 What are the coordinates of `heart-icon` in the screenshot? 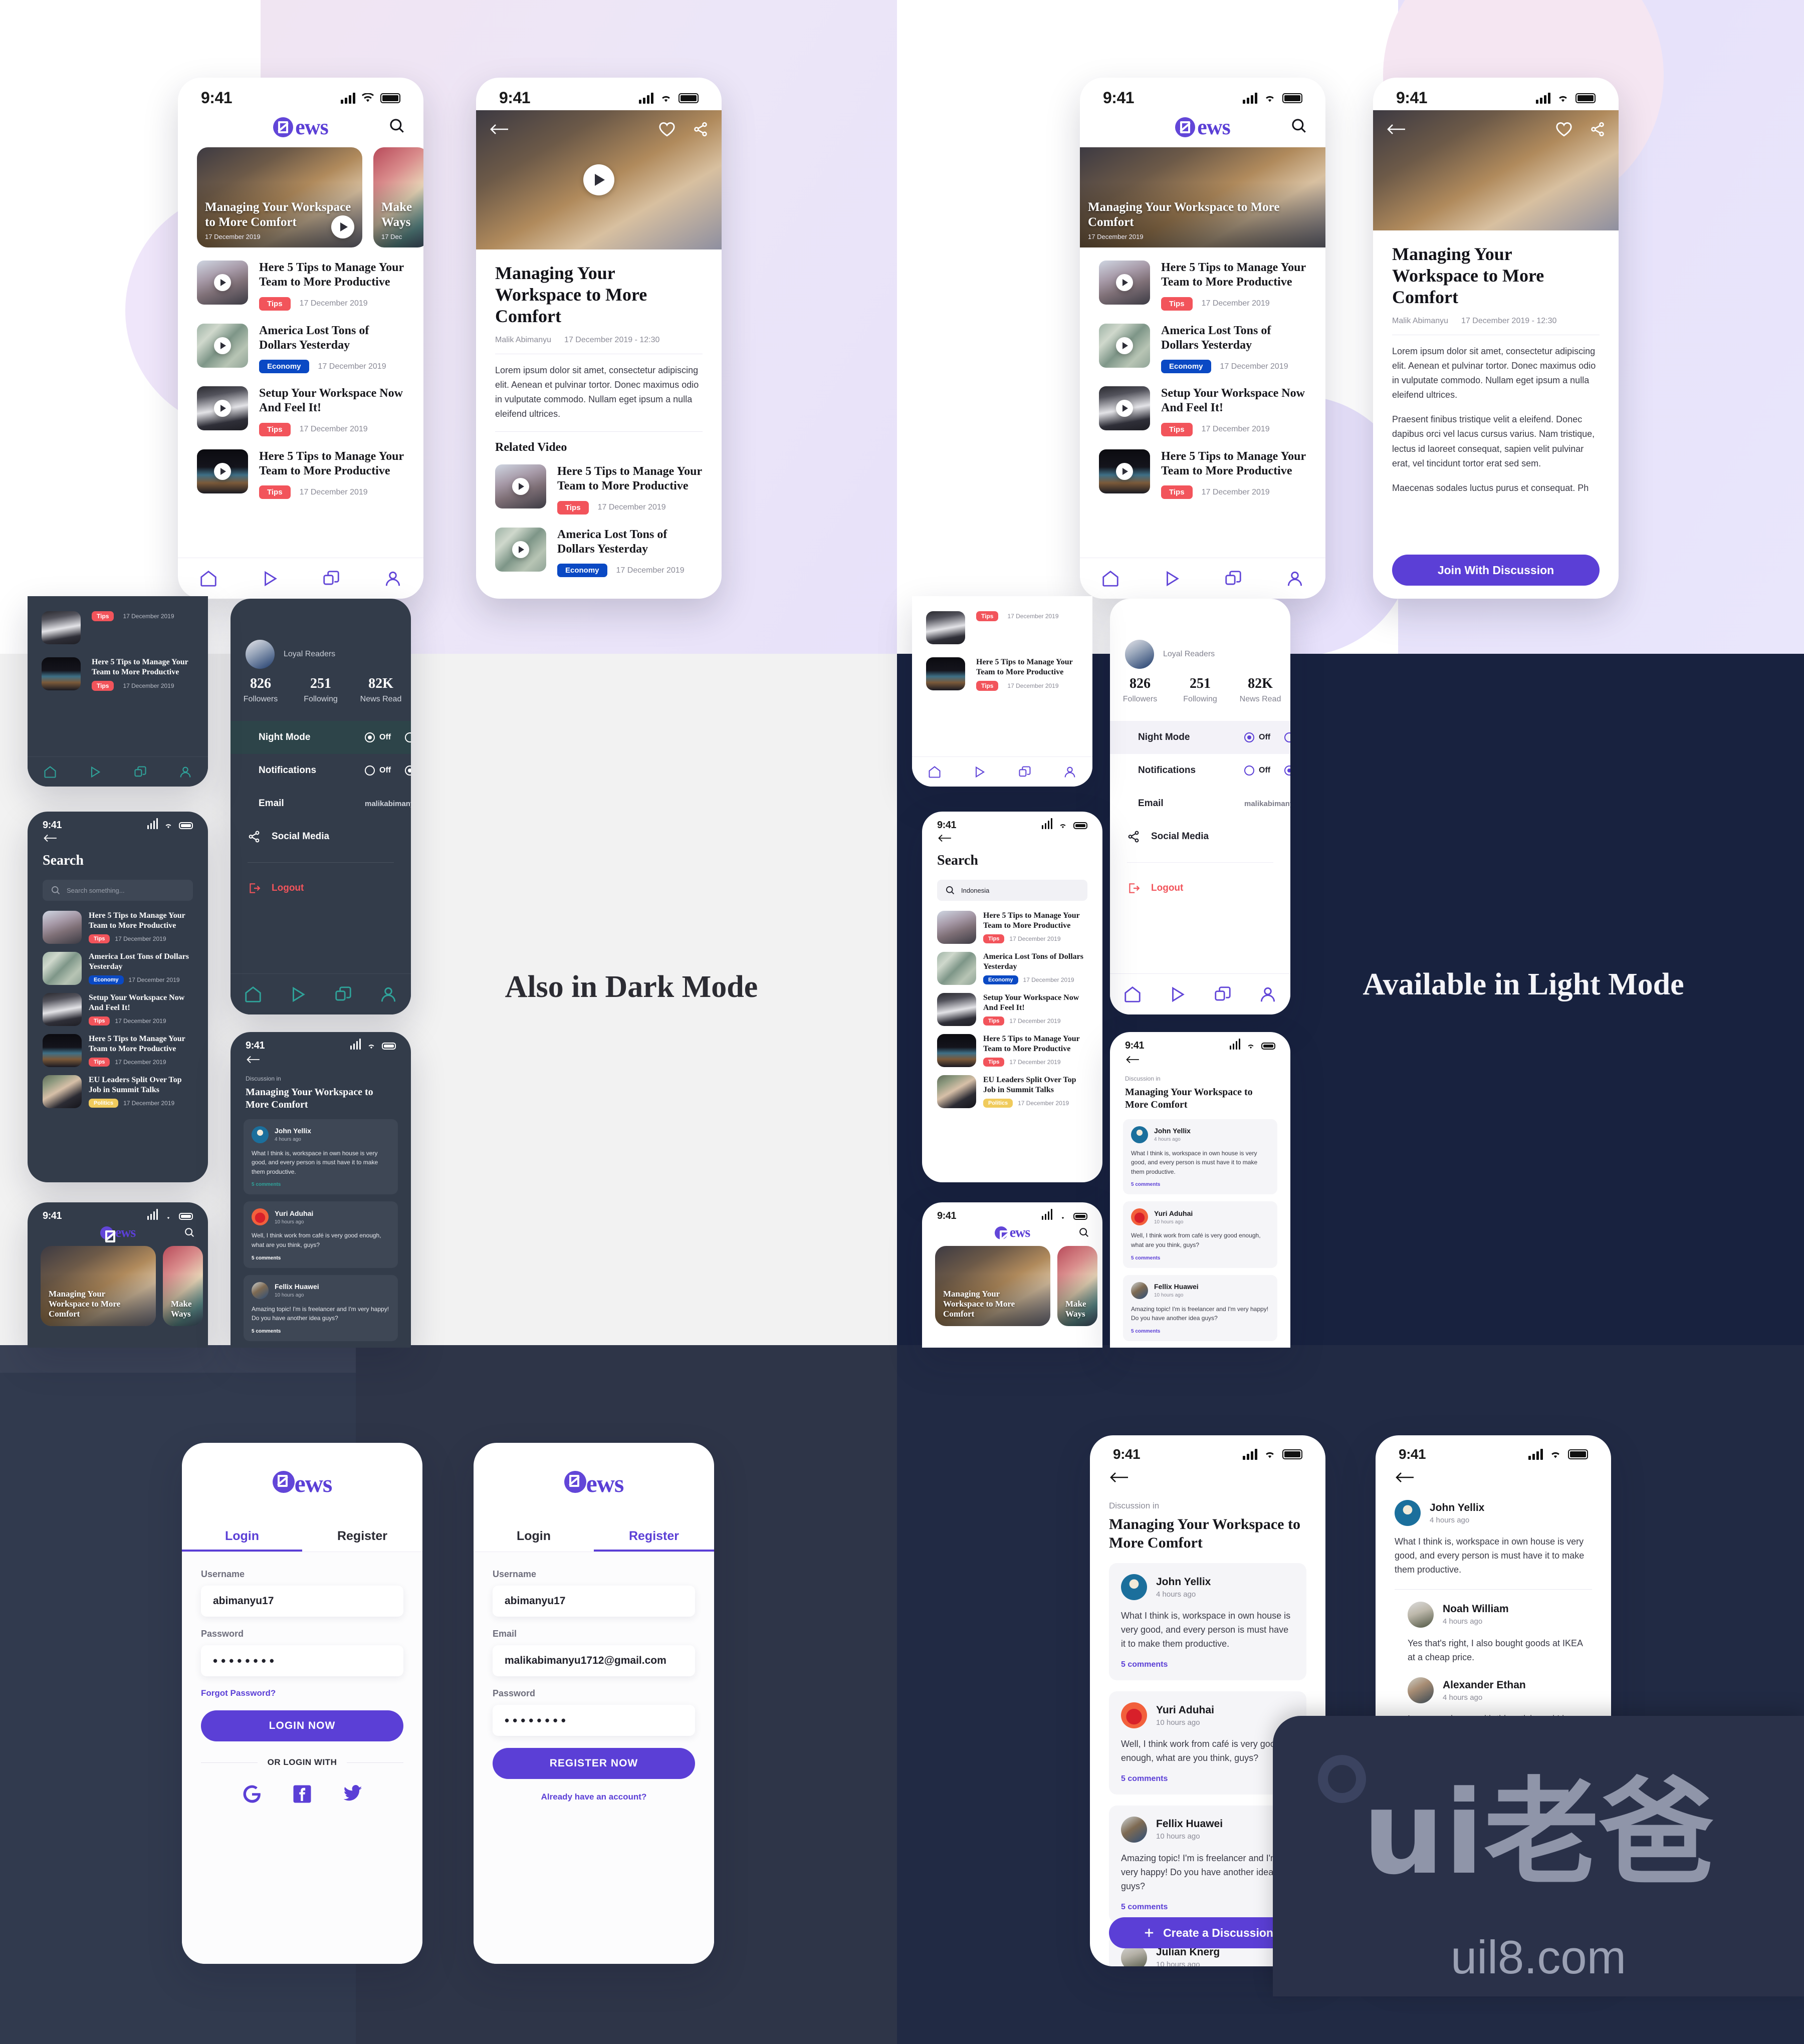 It's located at (666, 129).